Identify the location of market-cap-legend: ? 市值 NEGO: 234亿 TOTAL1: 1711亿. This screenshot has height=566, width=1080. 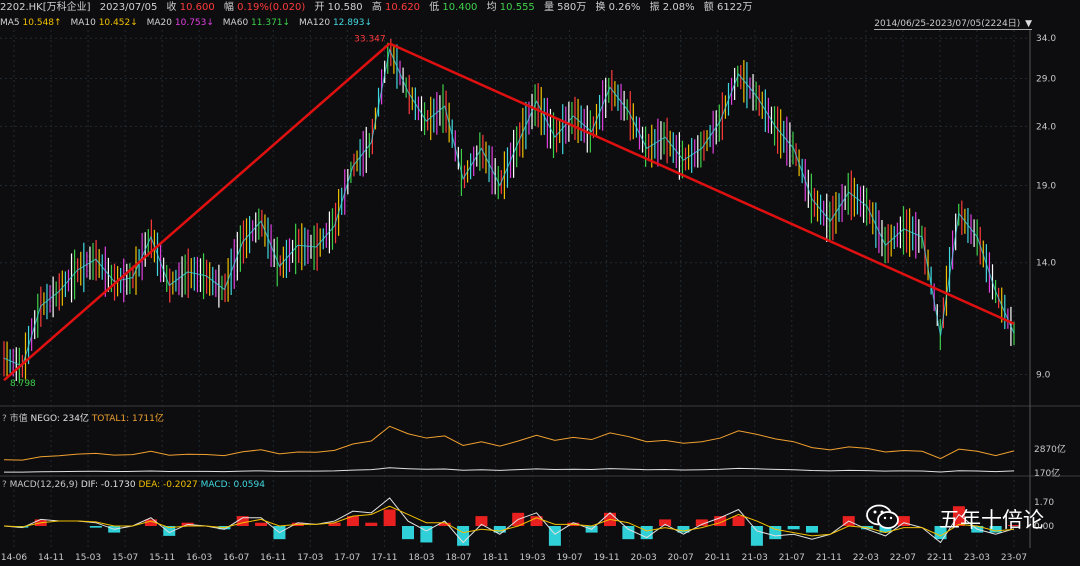
(83, 417).